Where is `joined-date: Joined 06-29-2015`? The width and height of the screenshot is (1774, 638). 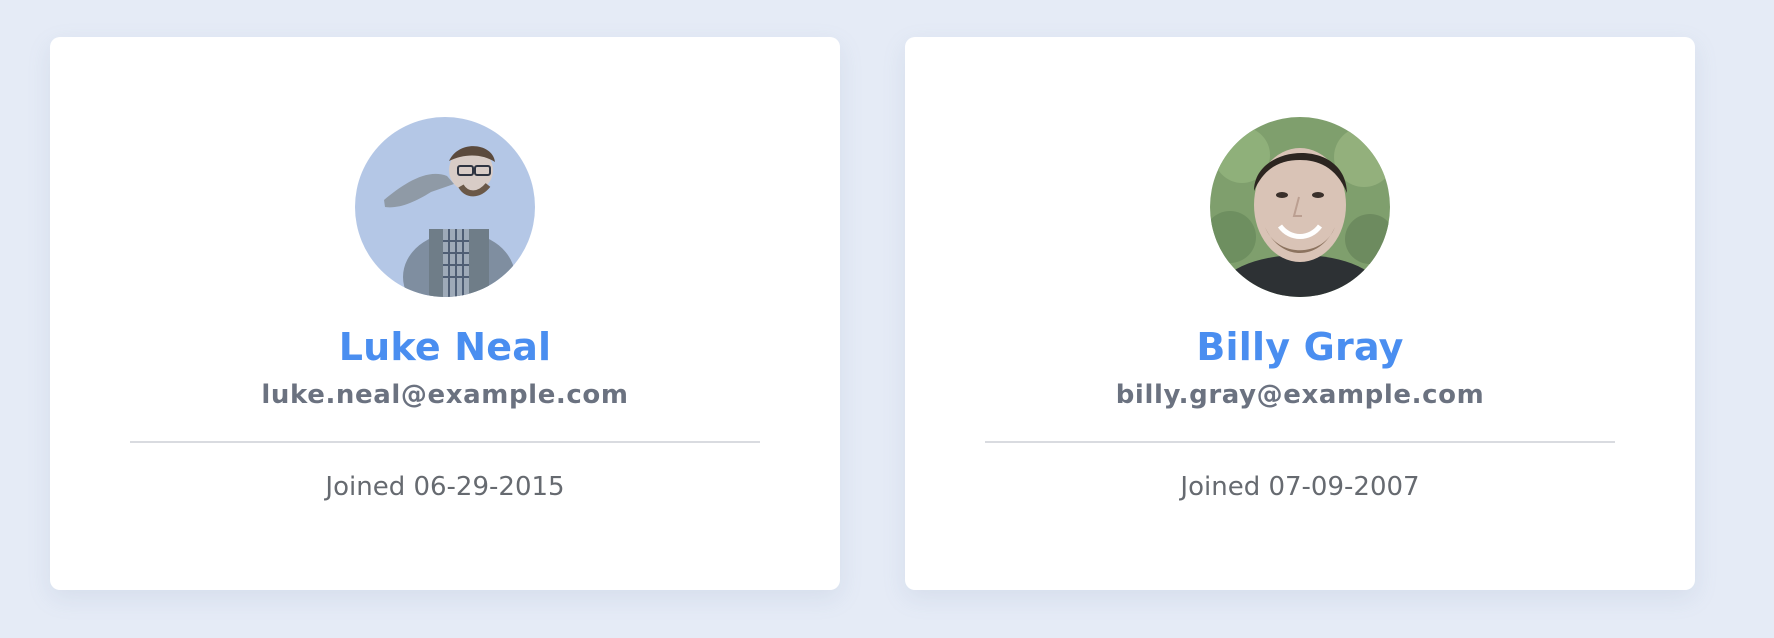 joined-date: Joined 06-29-2015 is located at coordinates (445, 487).